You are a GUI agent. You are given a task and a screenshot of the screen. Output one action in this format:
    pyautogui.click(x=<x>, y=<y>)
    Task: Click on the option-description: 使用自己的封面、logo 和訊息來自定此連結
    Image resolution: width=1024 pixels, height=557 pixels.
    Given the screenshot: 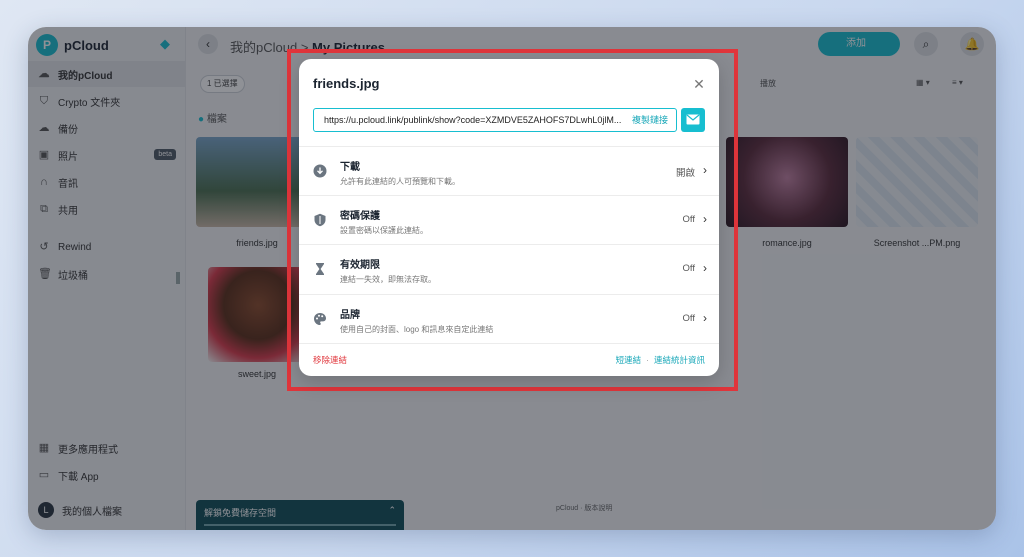 What is the action you would take?
    pyautogui.click(x=417, y=329)
    